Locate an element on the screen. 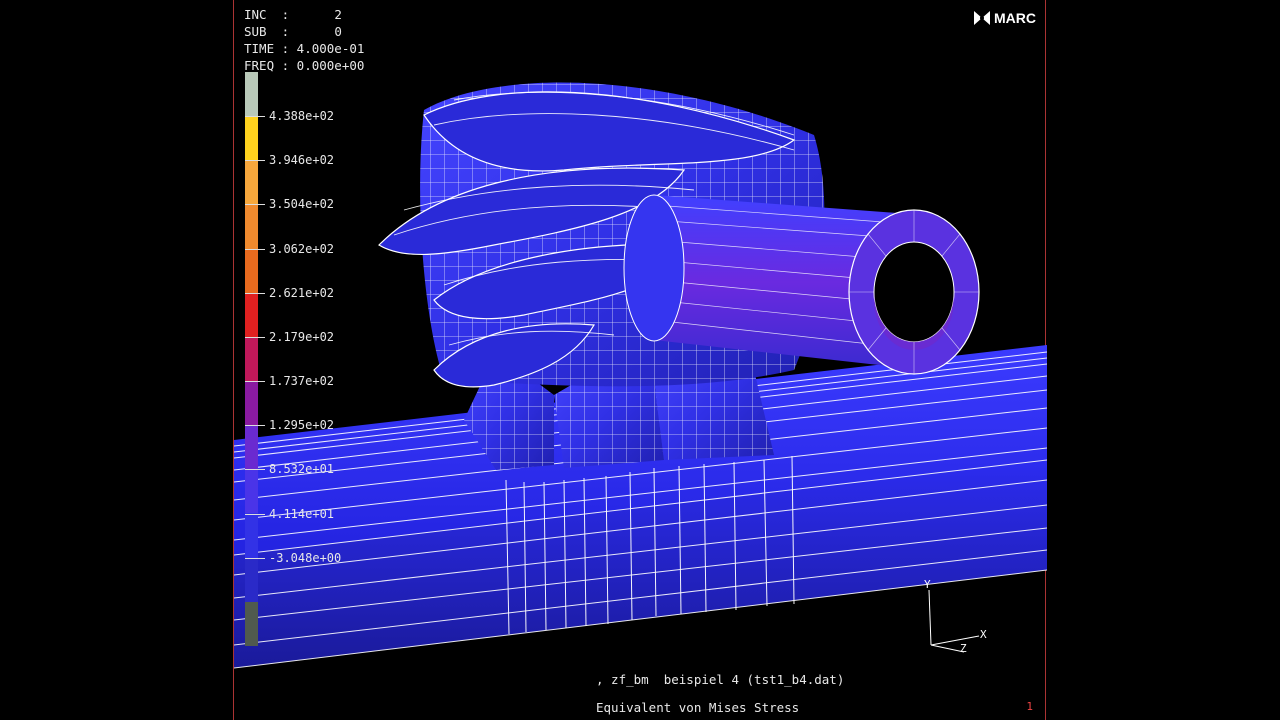  legend-tick-label: 4.388e+02 is located at coordinates (302, 116).